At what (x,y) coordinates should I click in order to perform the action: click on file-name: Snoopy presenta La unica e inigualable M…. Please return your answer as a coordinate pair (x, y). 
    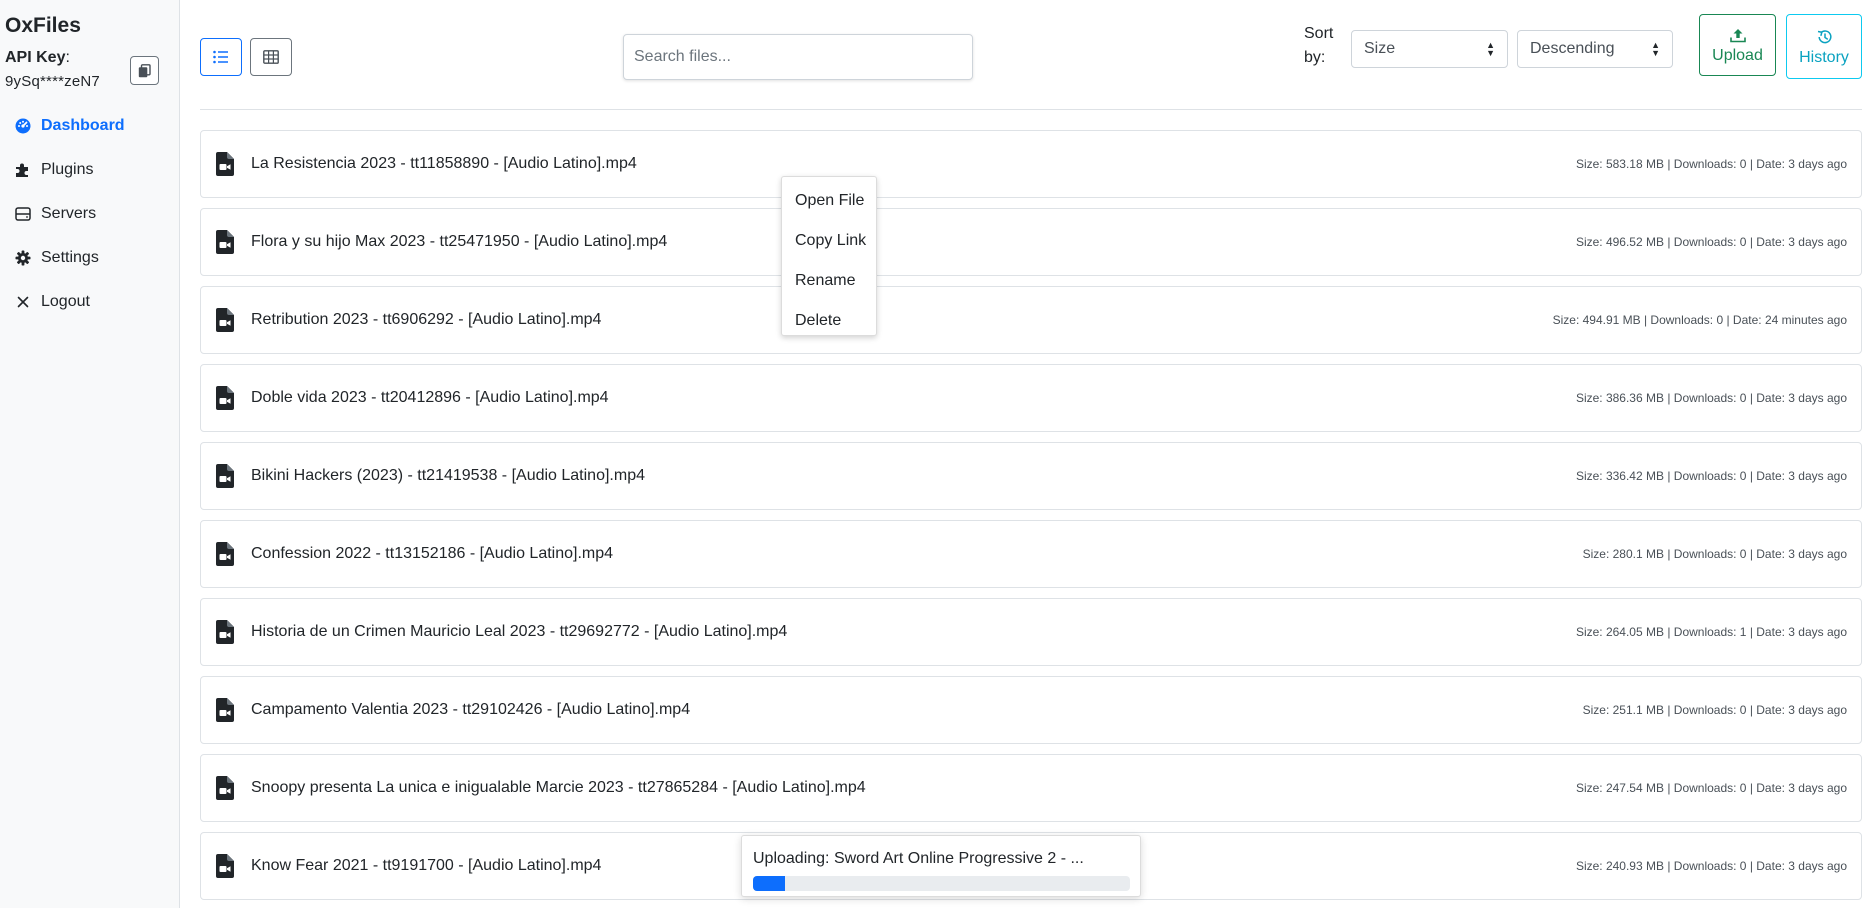
    Looking at the image, I should click on (913, 788).